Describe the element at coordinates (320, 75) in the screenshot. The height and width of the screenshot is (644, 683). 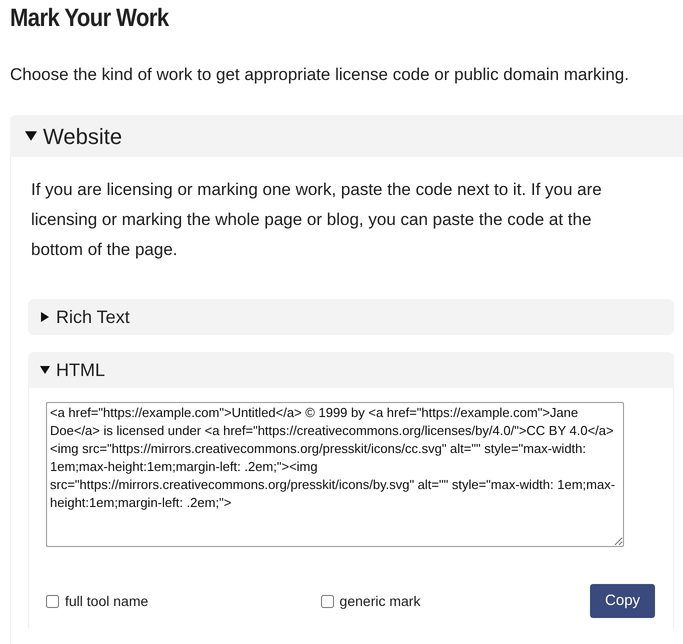
I see `intro-text: Choose the kind of work to get appropriate license code or public domain marking.` at that location.